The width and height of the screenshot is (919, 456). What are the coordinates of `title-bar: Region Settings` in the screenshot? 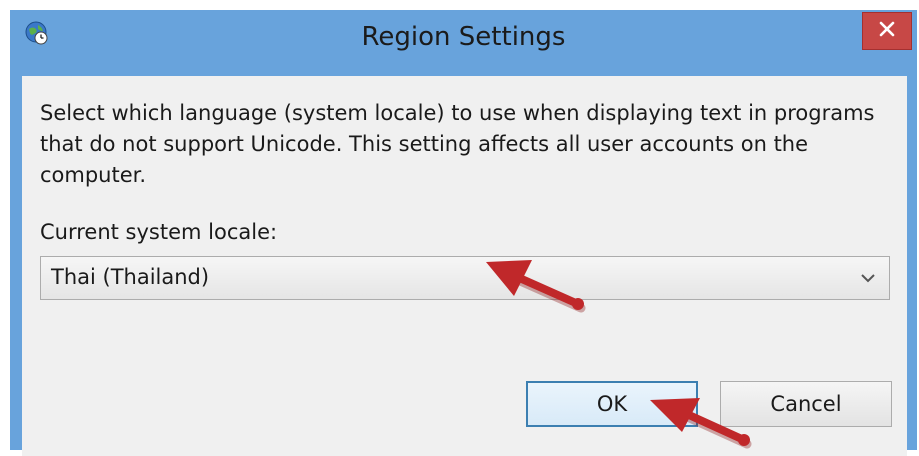 It's located at (463, 40).